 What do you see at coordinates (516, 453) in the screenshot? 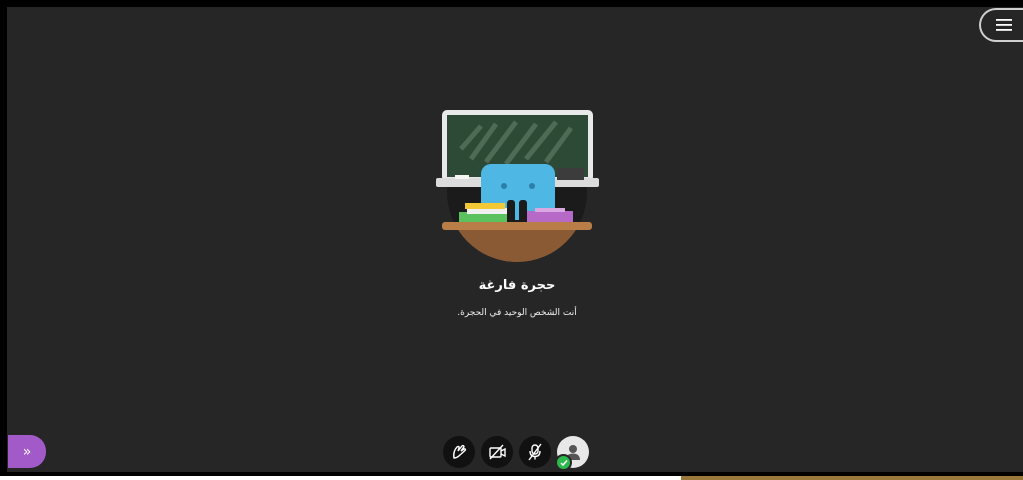
I see `media-controls` at bounding box center [516, 453].